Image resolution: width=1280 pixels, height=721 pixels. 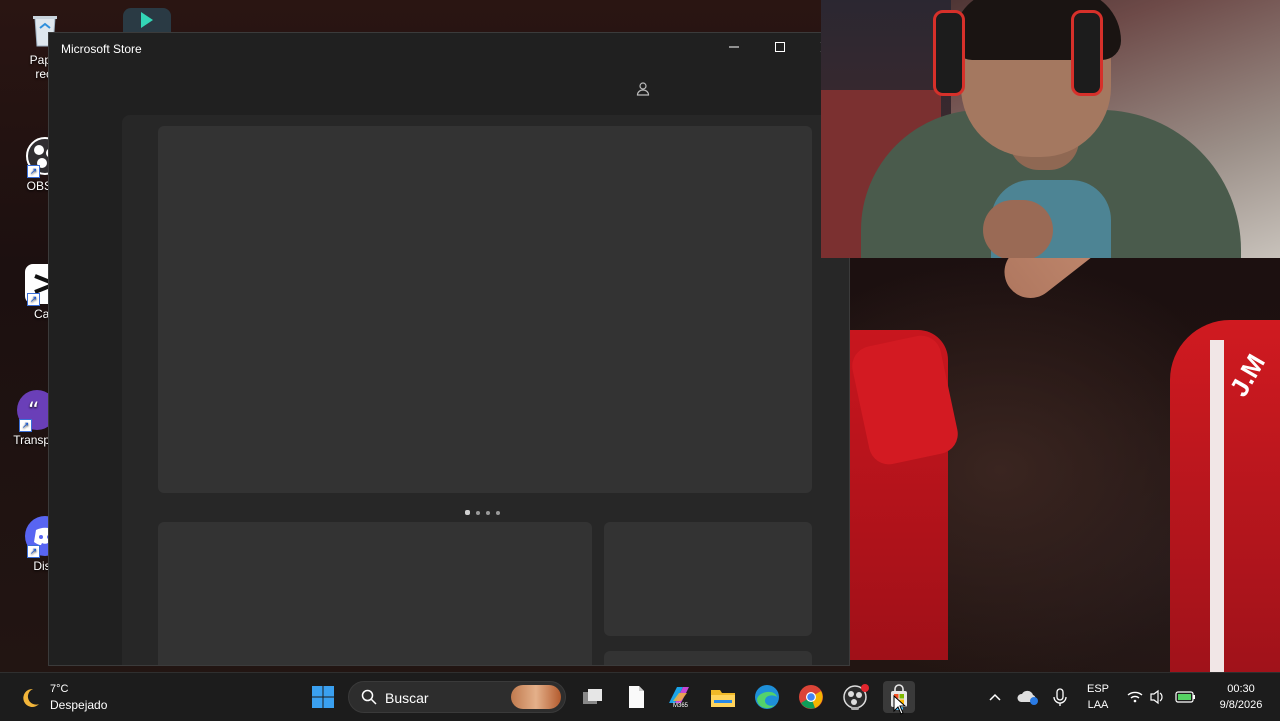 I want to click on taskbar-app-m365: M365, so click(x=679, y=697).